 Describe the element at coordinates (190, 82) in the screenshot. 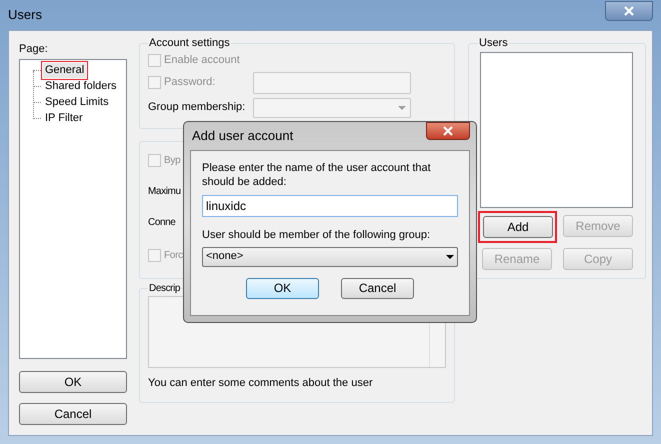

I see `checkbox-label: Password:` at that location.